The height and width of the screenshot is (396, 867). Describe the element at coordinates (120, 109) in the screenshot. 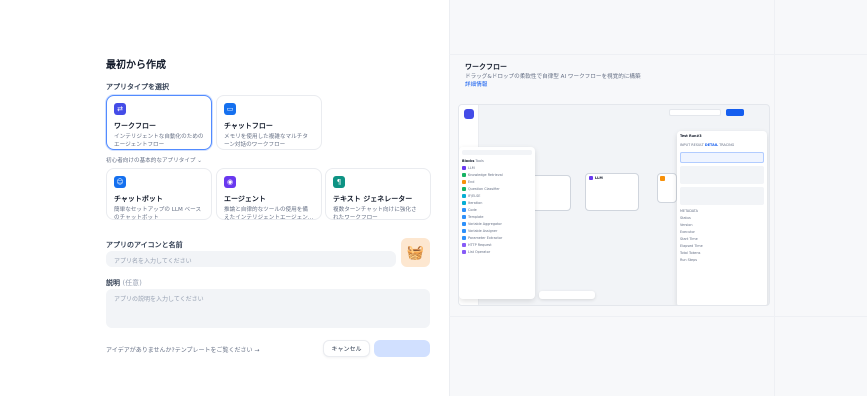

I see `workflow-icon: ⇄` at that location.